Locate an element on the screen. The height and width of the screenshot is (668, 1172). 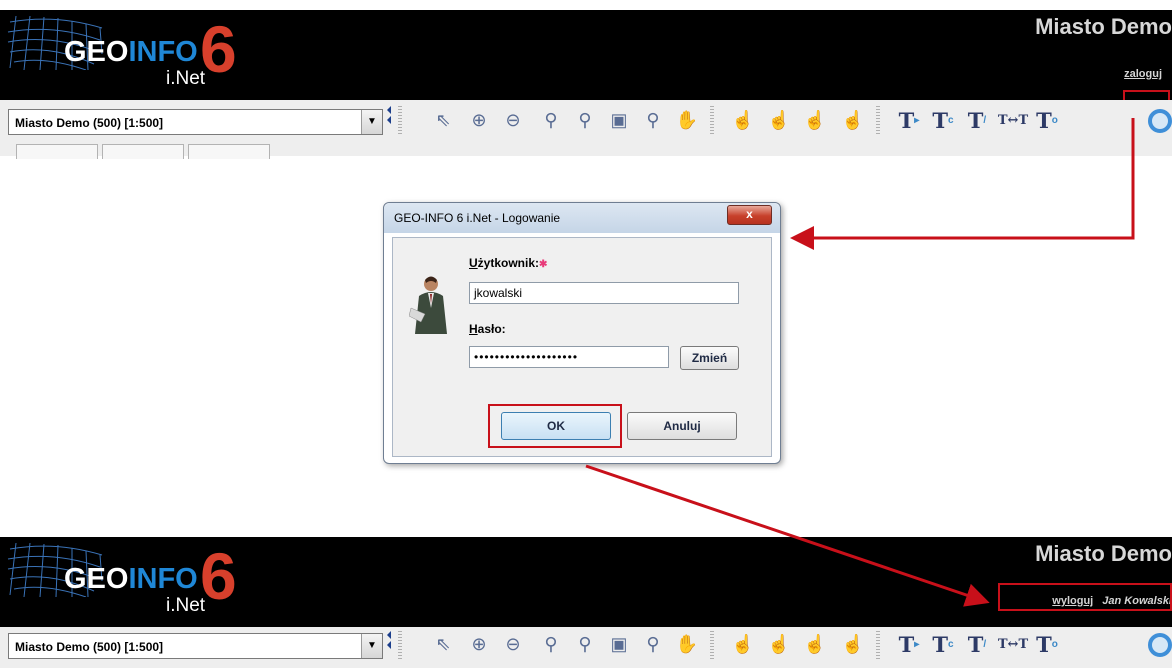
ok-button-highlight is located at coordinates (555, 426).